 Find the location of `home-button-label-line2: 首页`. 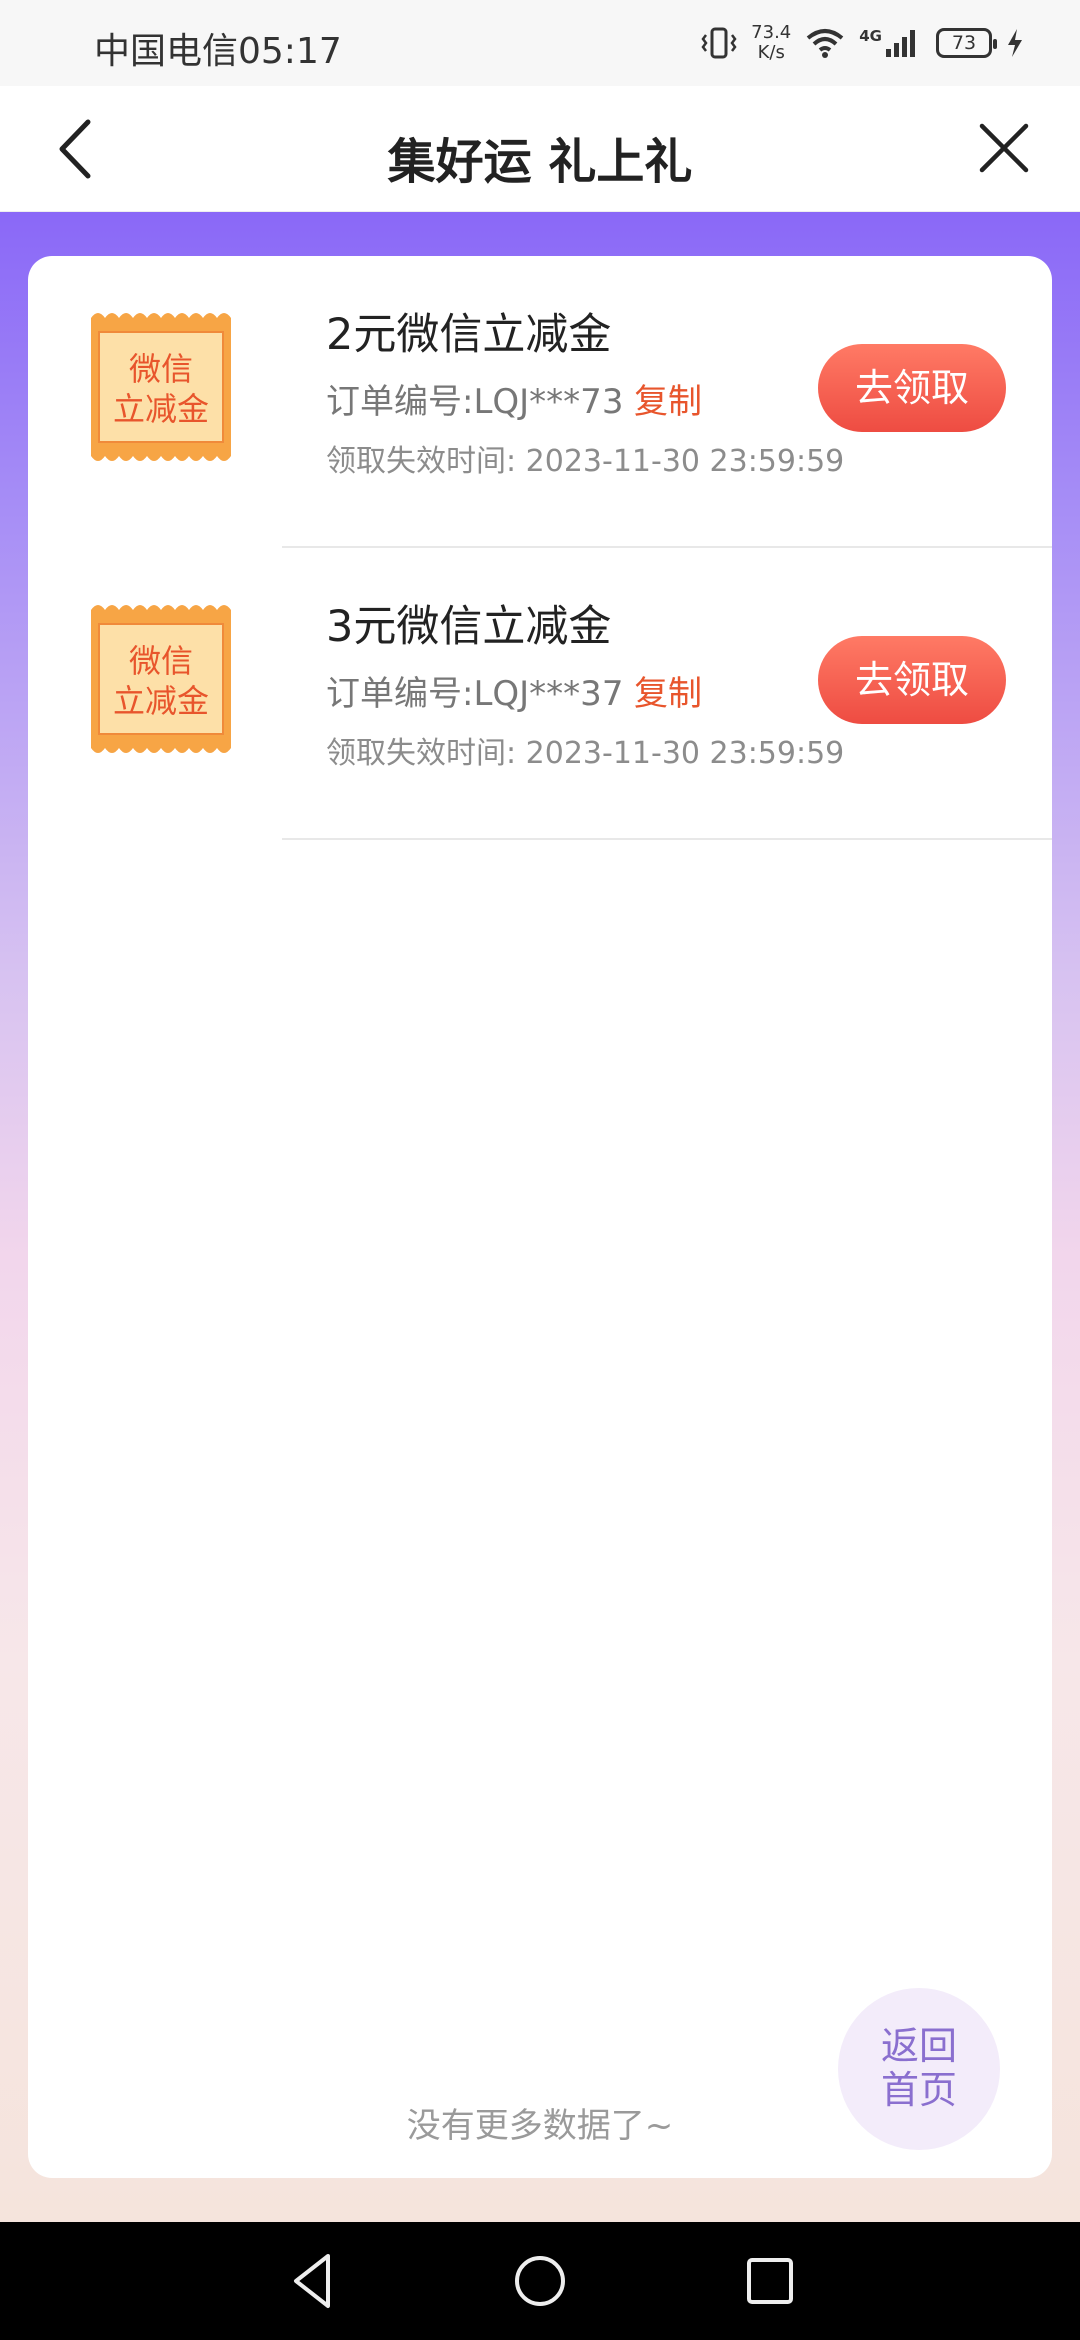

home-button-label-line2: 首页 is located at coordinates (918, 2090).